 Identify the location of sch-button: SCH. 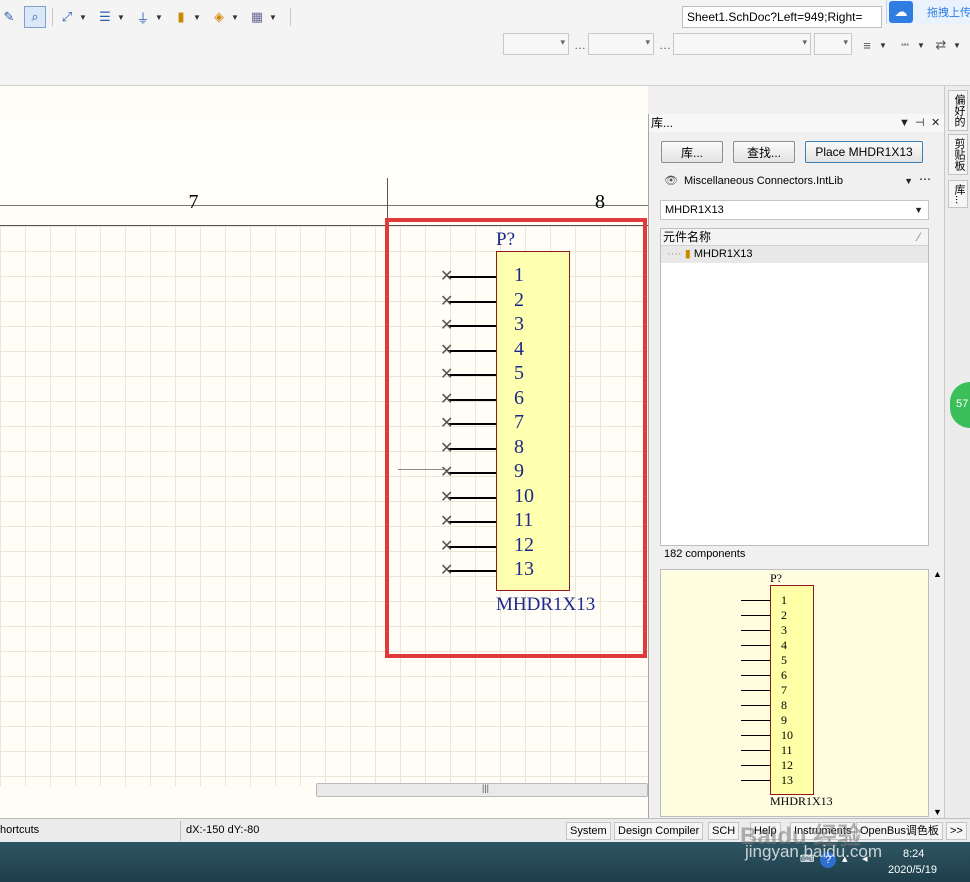
(724, 831).